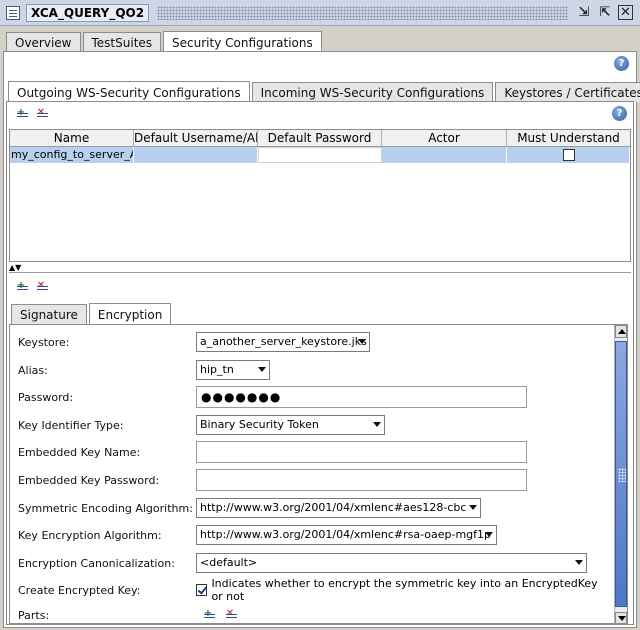 The height and width of the screenshot is (630, 640). I want to click on remove-part-icon: ✕, so click(230, 614).